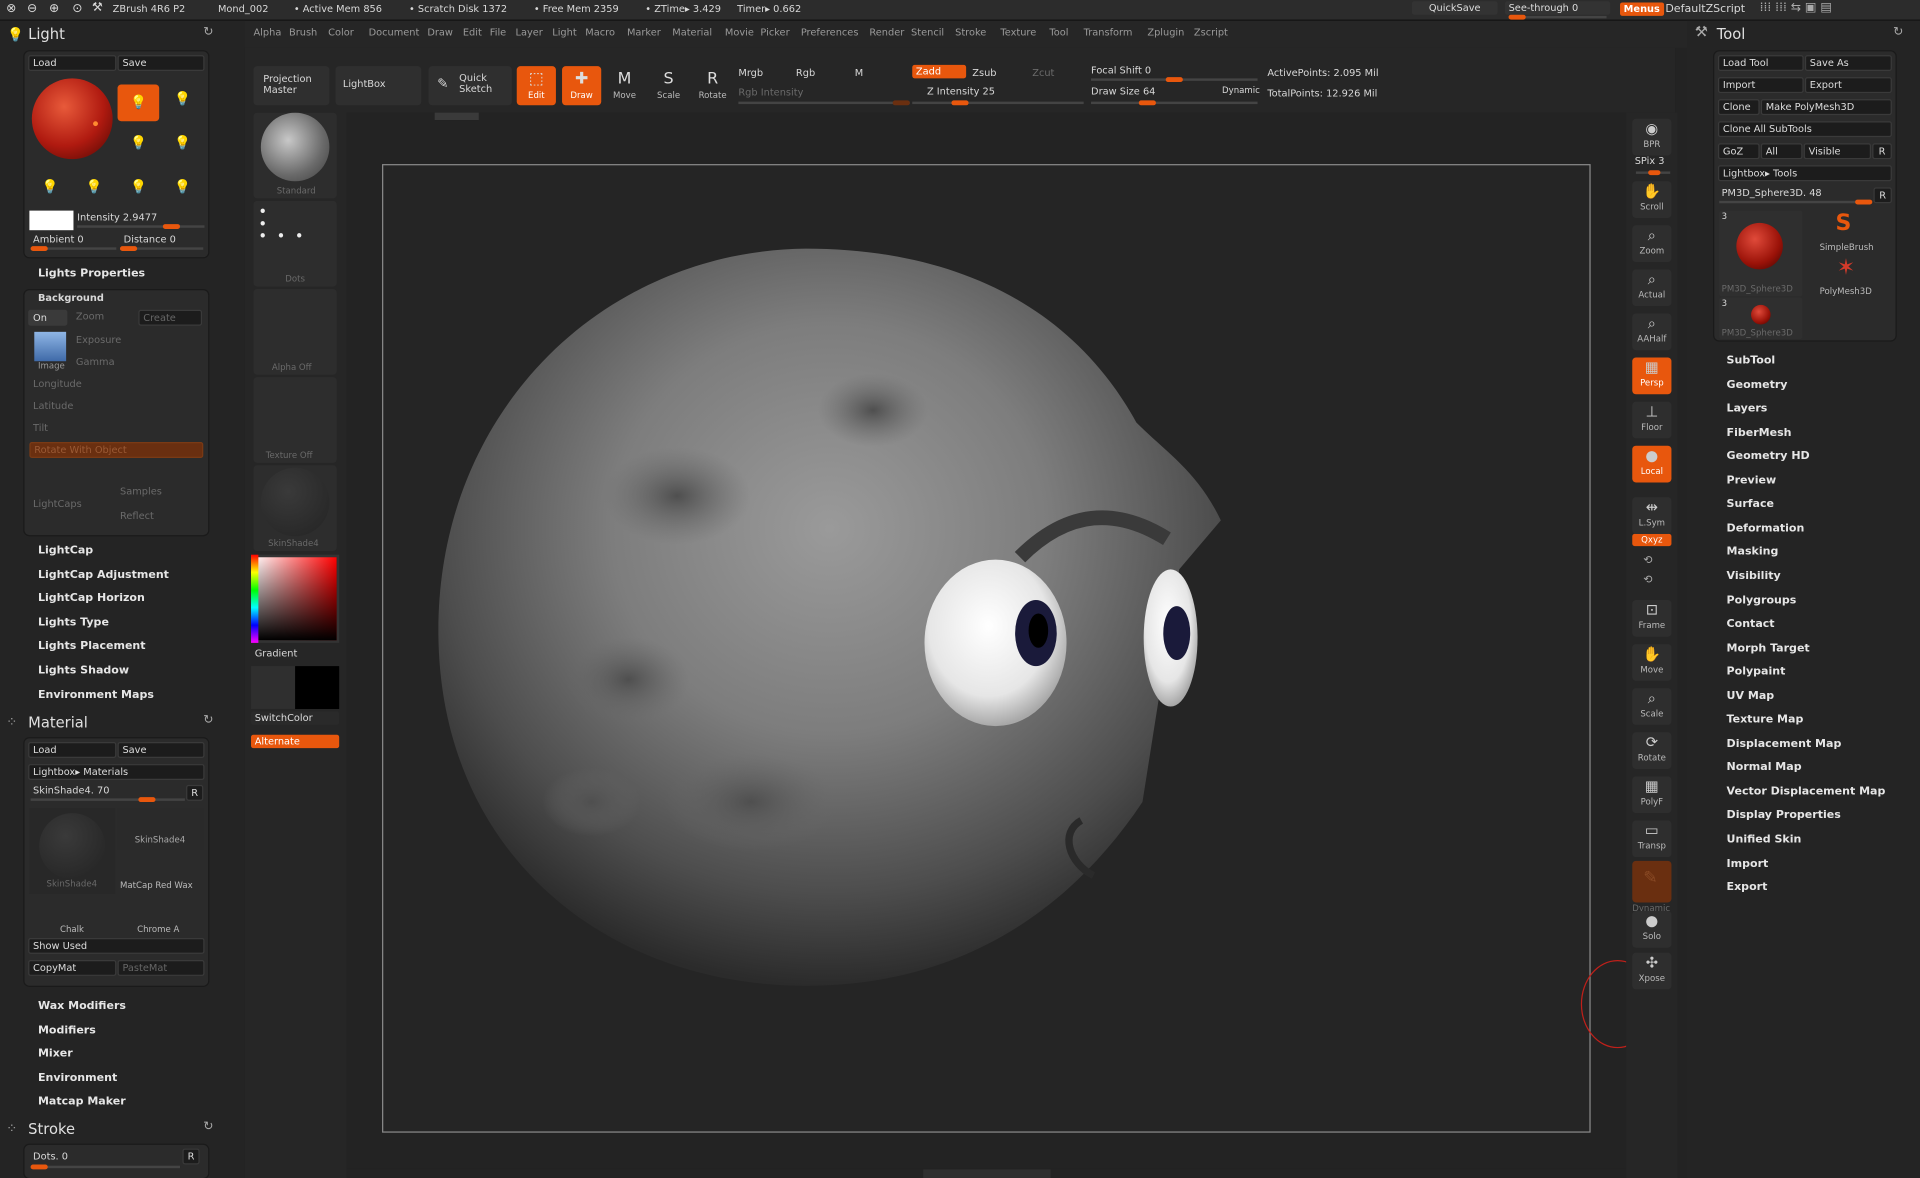 This screenshot has height=1178, width=1920. What do you see at coordinates (105, 1167) in the screenshot?
I see `dots-slider` at bounding box center [105, 1167].